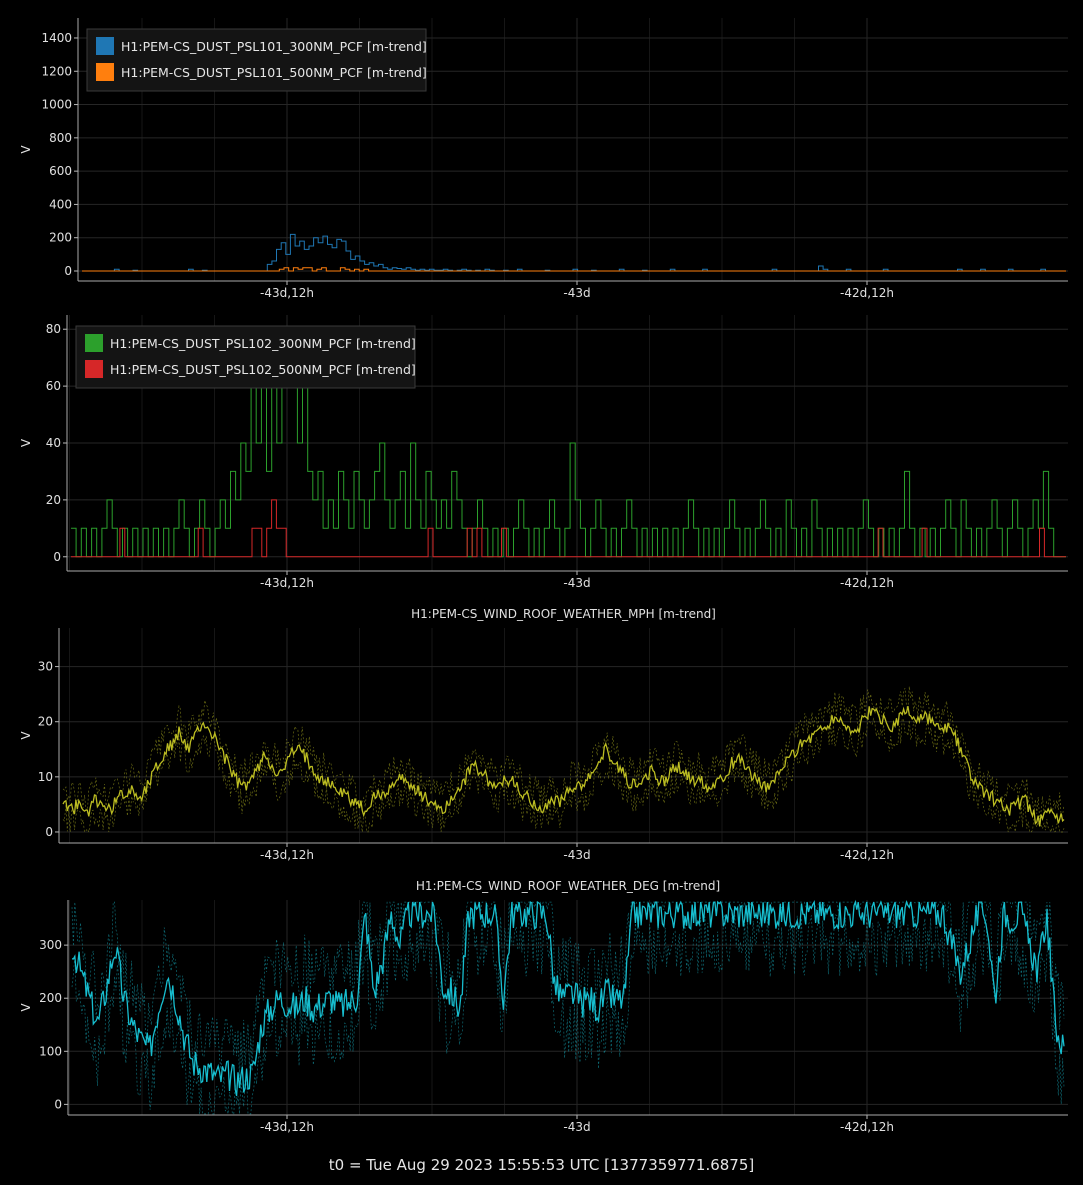  What do you see at coordinates (60, 138) in the screenshot?
I see `y-tick-label: 800` at bounding box center [60, 138].